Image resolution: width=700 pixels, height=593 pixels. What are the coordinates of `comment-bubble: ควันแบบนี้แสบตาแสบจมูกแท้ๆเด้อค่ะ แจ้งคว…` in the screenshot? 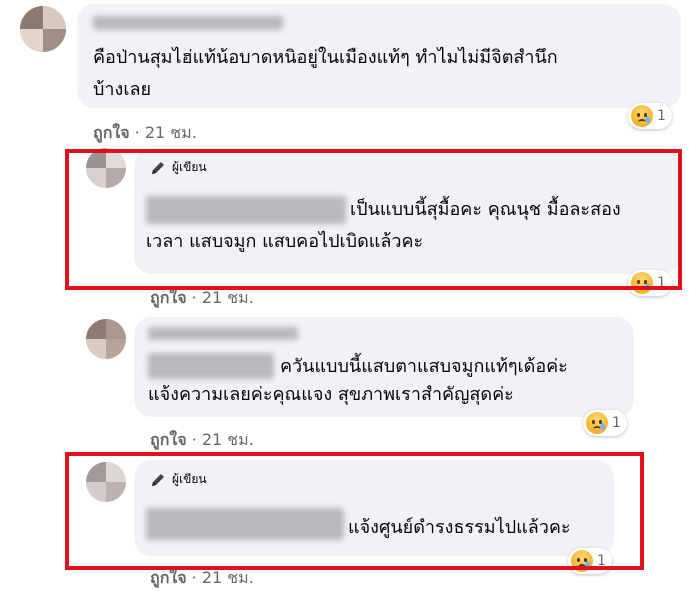 It's located at (384, 367).